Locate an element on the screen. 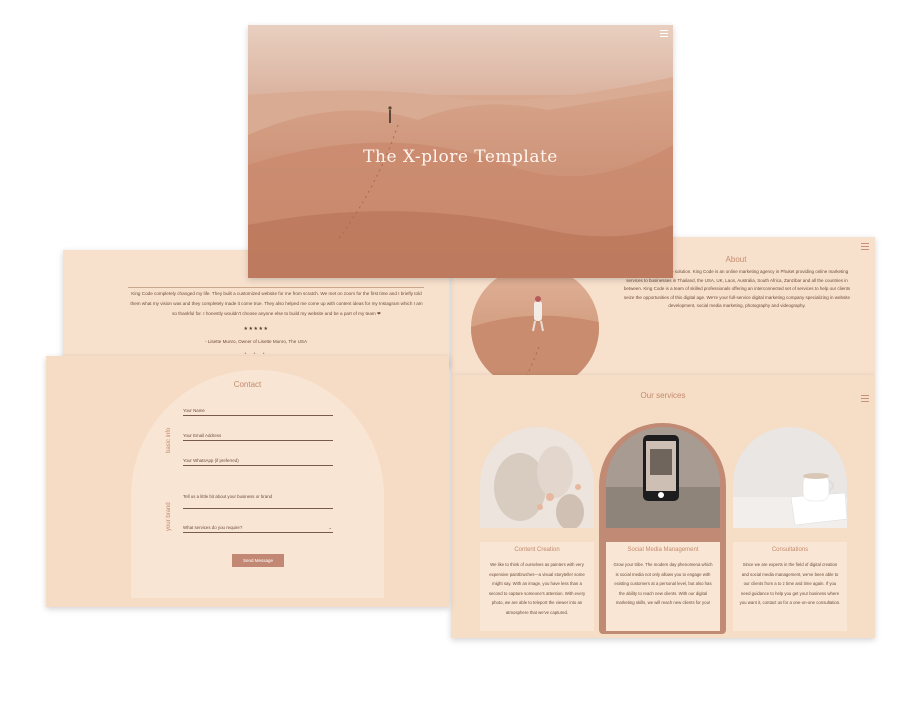 The width and height of the screenshot is (921, 711). chevron-down-icon: ⌄ is located at coordinates (330, 527).